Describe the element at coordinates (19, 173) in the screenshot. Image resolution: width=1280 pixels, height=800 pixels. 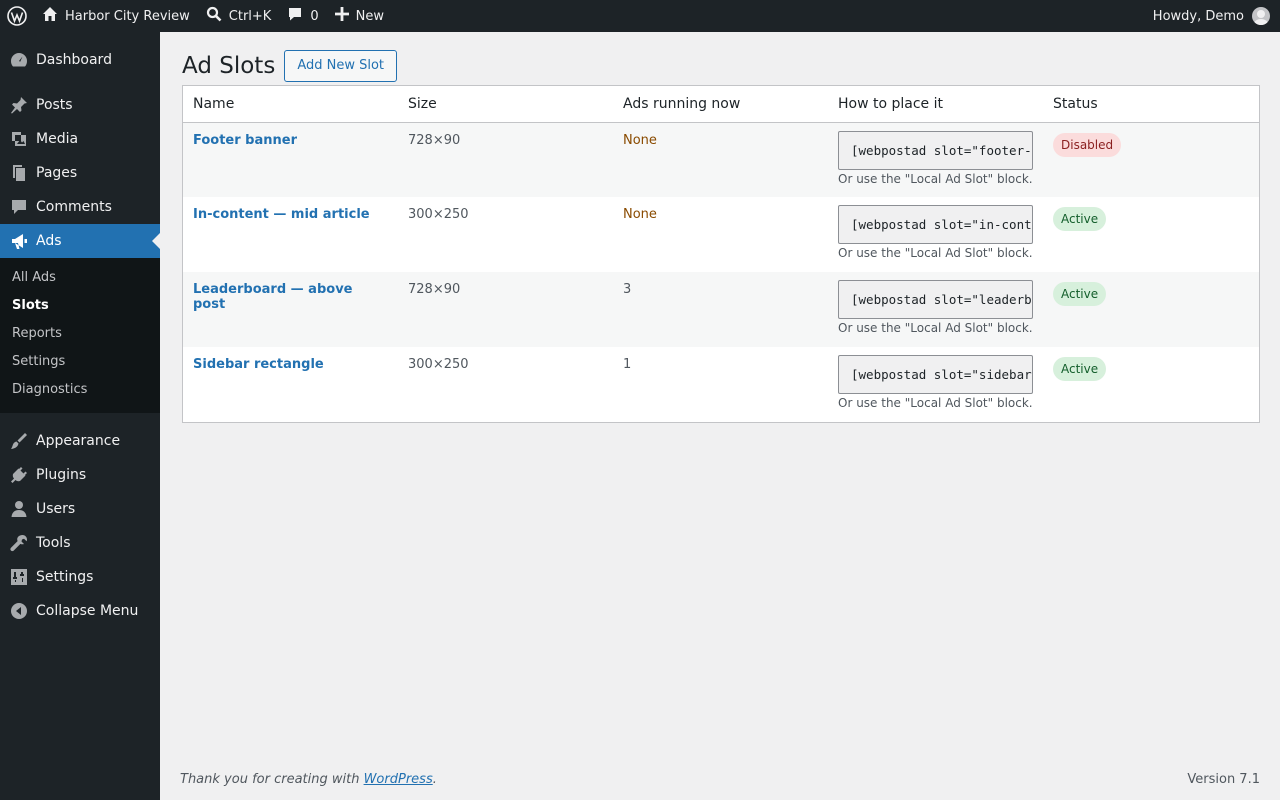
I see `pages-icon` at that location.